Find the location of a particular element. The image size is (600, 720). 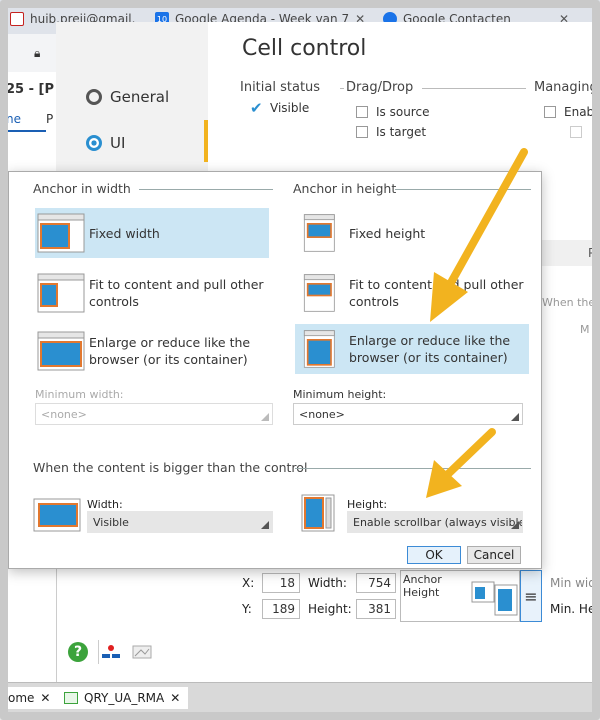

ok-button: OK is located at coordinates (434, 555).